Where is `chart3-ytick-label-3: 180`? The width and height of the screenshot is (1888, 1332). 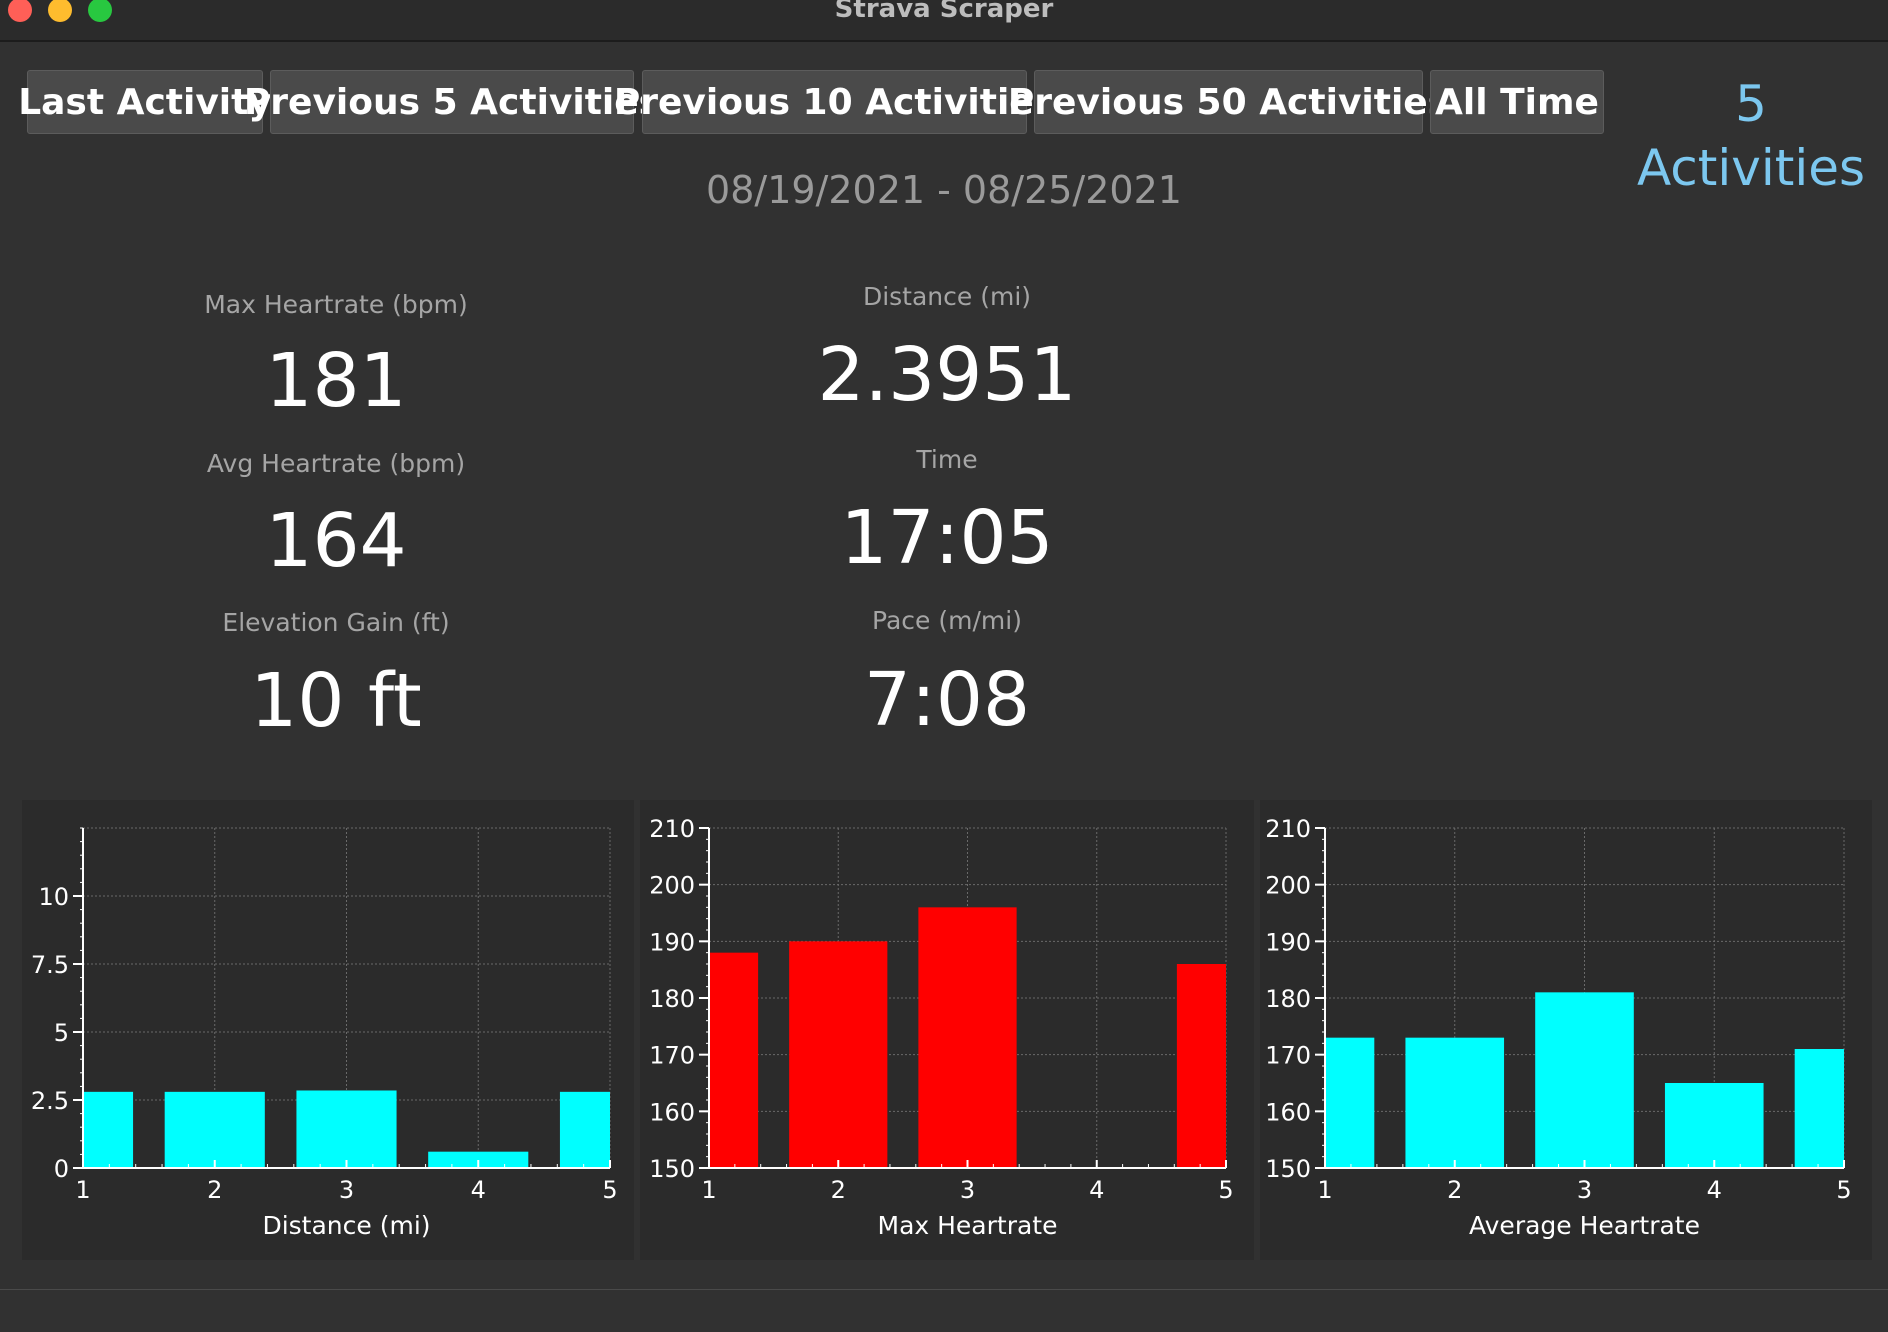 chart3-ytick-label-3: 180 is located at coordinates (1288, 999).